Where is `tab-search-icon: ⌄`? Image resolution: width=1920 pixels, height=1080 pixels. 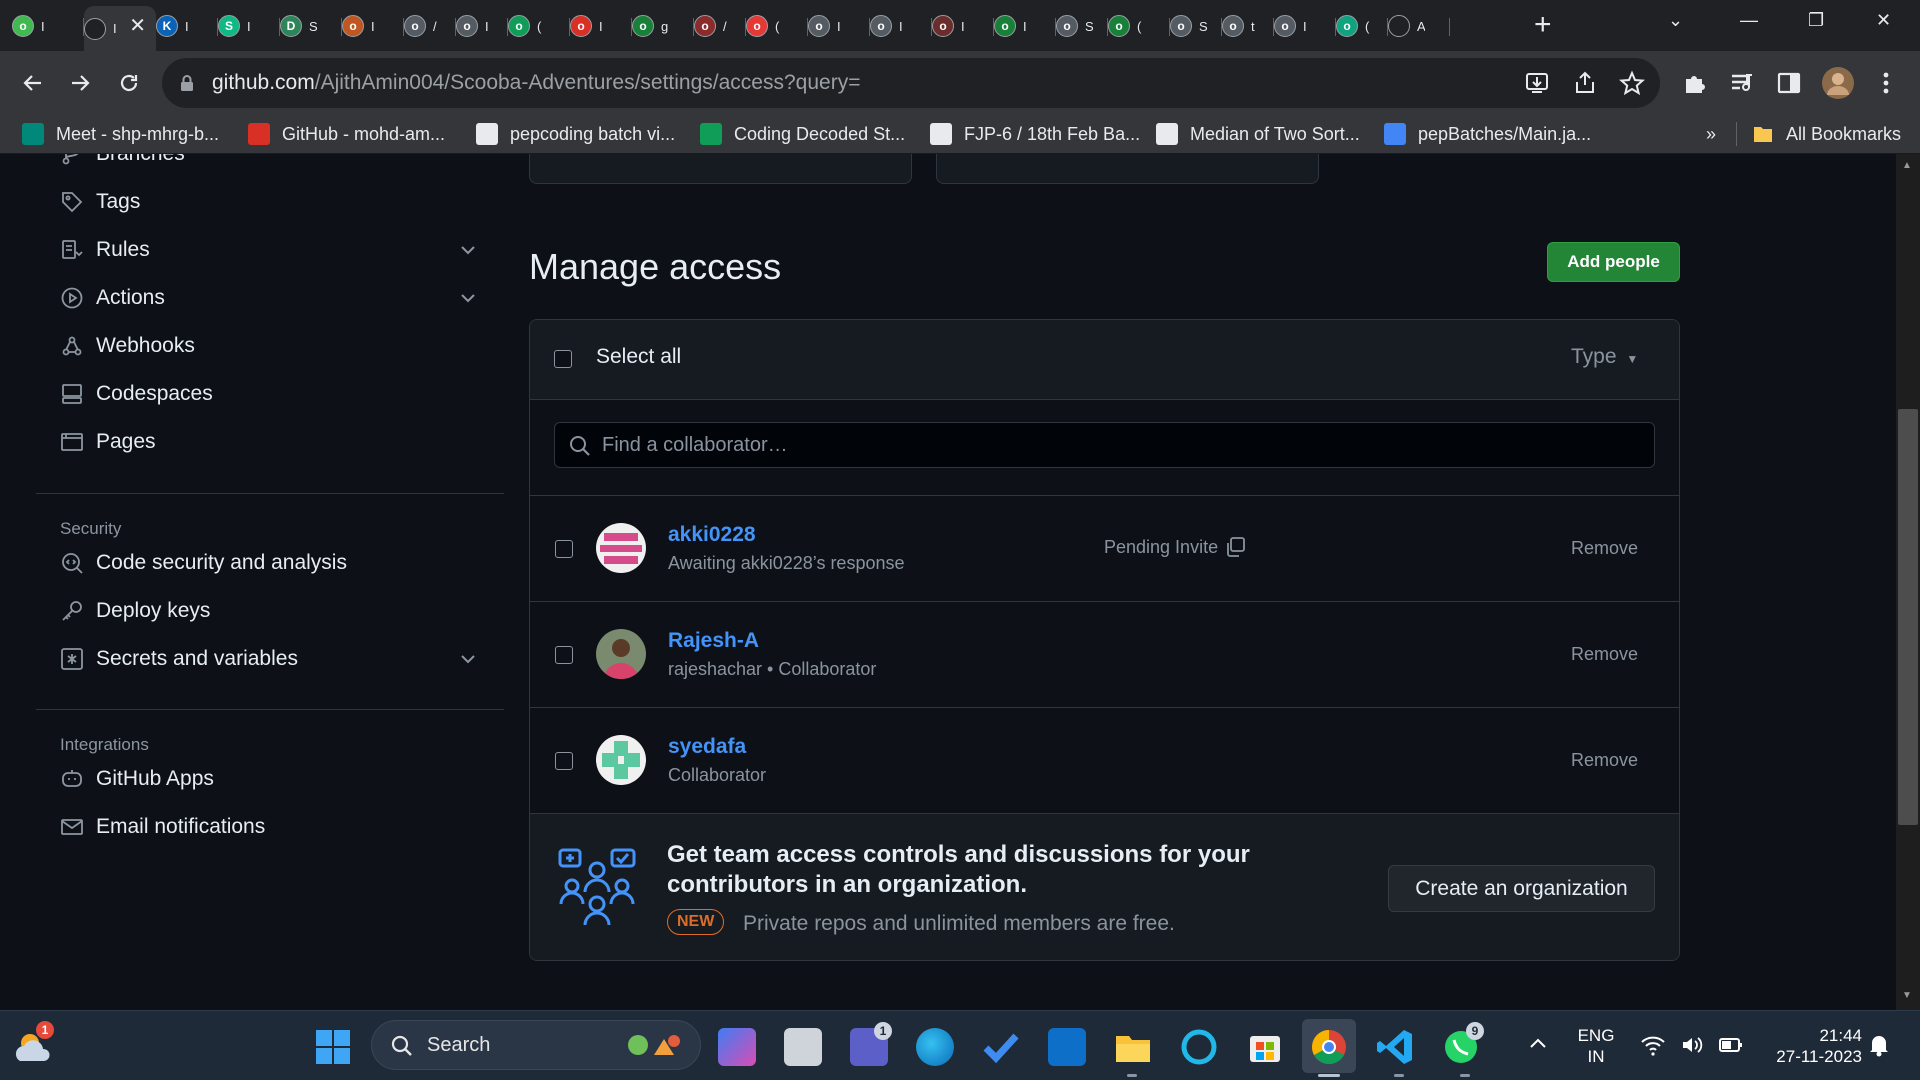
tab-search-icon: ⌄ is located at coordinates (1675, 20).